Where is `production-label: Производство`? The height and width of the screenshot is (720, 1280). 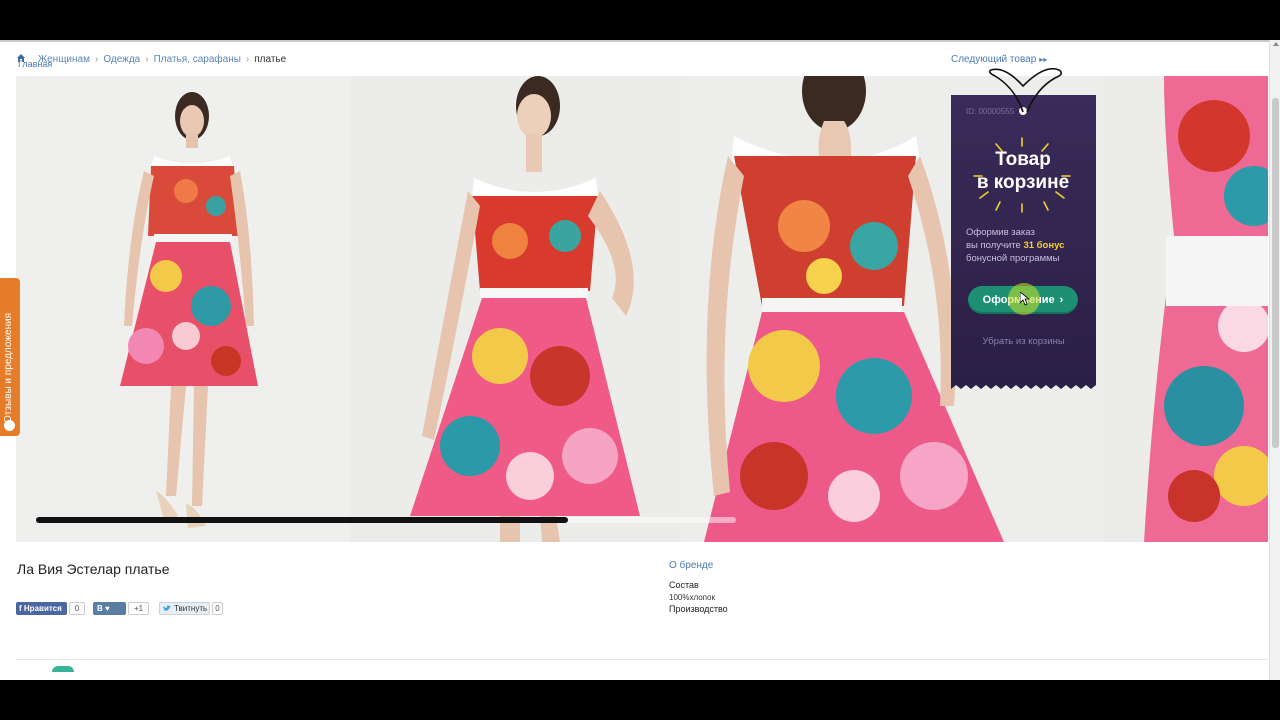 production-label: Производство is located at coordinates (698, 609).